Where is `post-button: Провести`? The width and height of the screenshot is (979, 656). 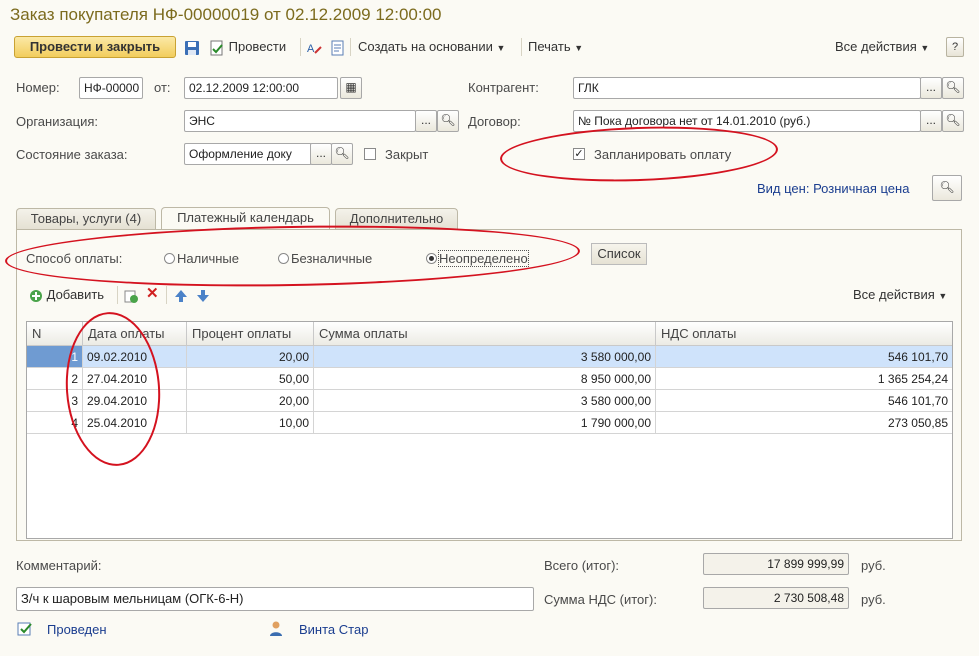 post-button: Провести is located at coordinates (247, 47).